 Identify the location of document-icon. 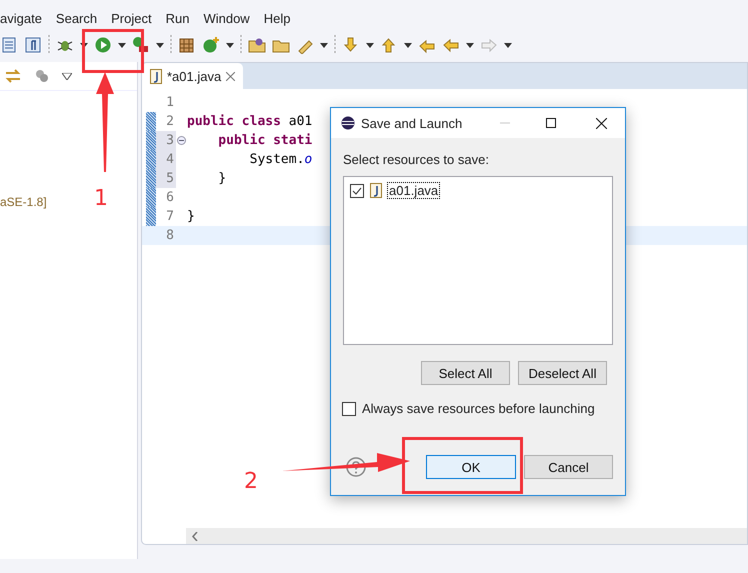
(9, 45).